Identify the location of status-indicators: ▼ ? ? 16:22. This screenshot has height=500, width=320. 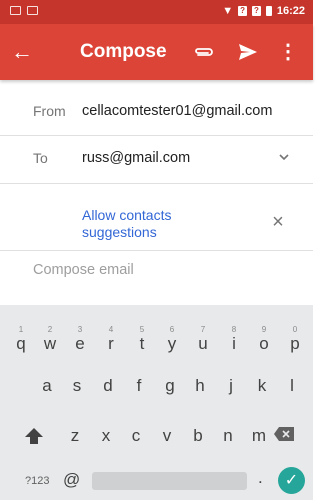
(263, 11).